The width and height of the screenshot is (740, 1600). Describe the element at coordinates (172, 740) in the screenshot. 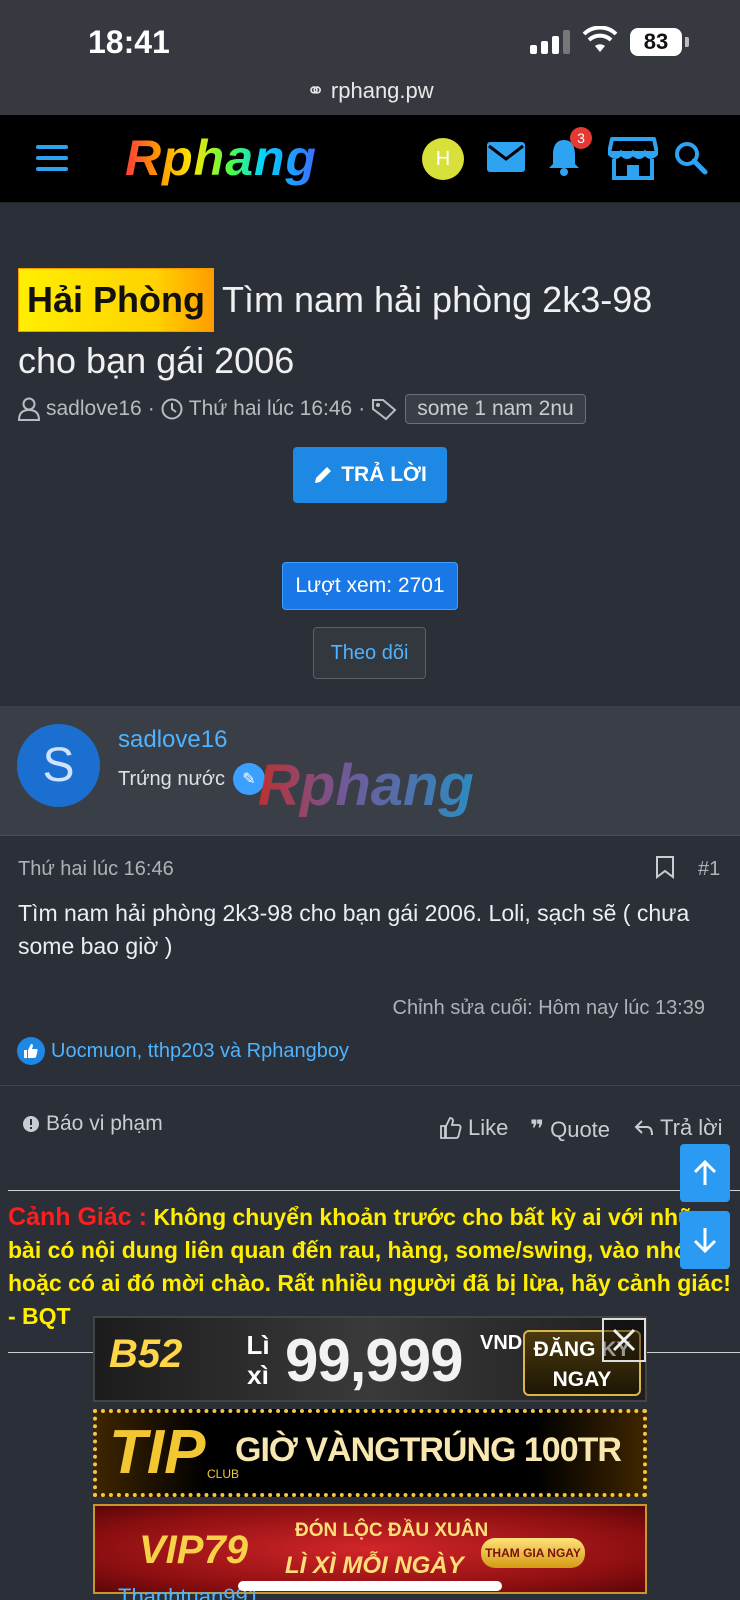

I see `post-username: sadlove16` at that location.